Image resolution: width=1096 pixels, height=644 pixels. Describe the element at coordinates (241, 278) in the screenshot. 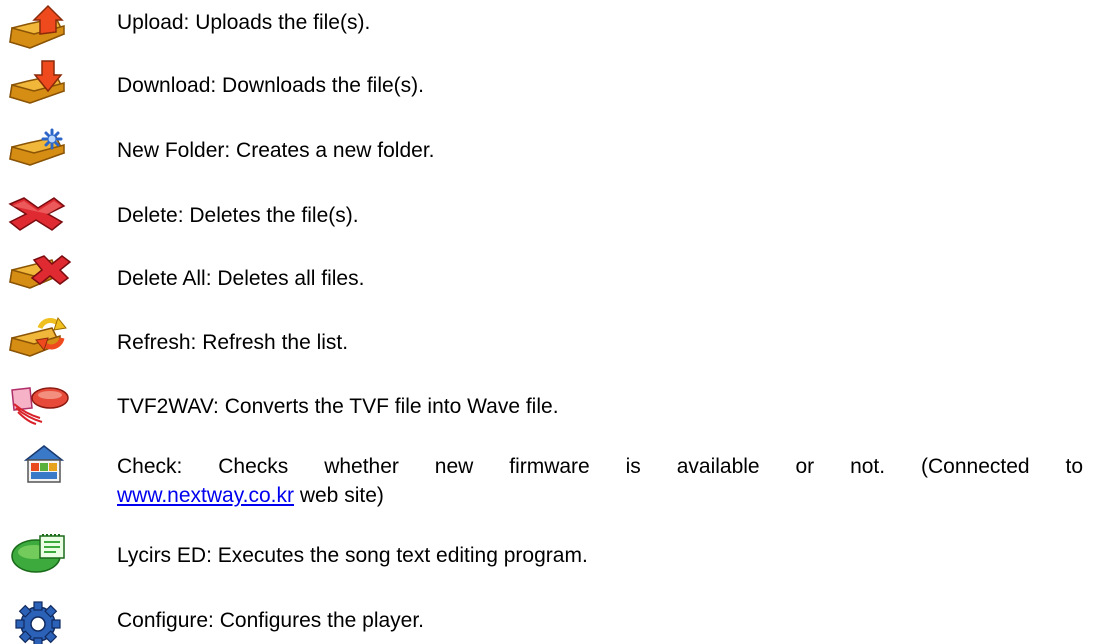

I see `help-text-delete-all: Delete All: Deletes all files.` at that location.